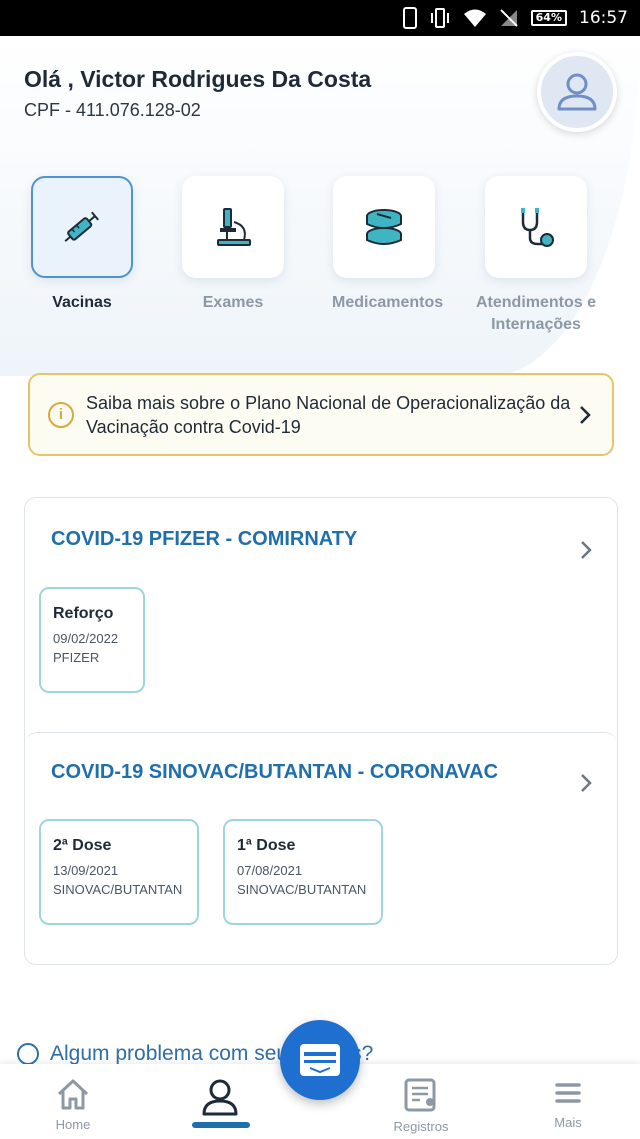 The image size is (640, 1139). Describe the element at coordinates (266, 845) in the screenshot. I see `dose-name: 1ª Dose` at that location.